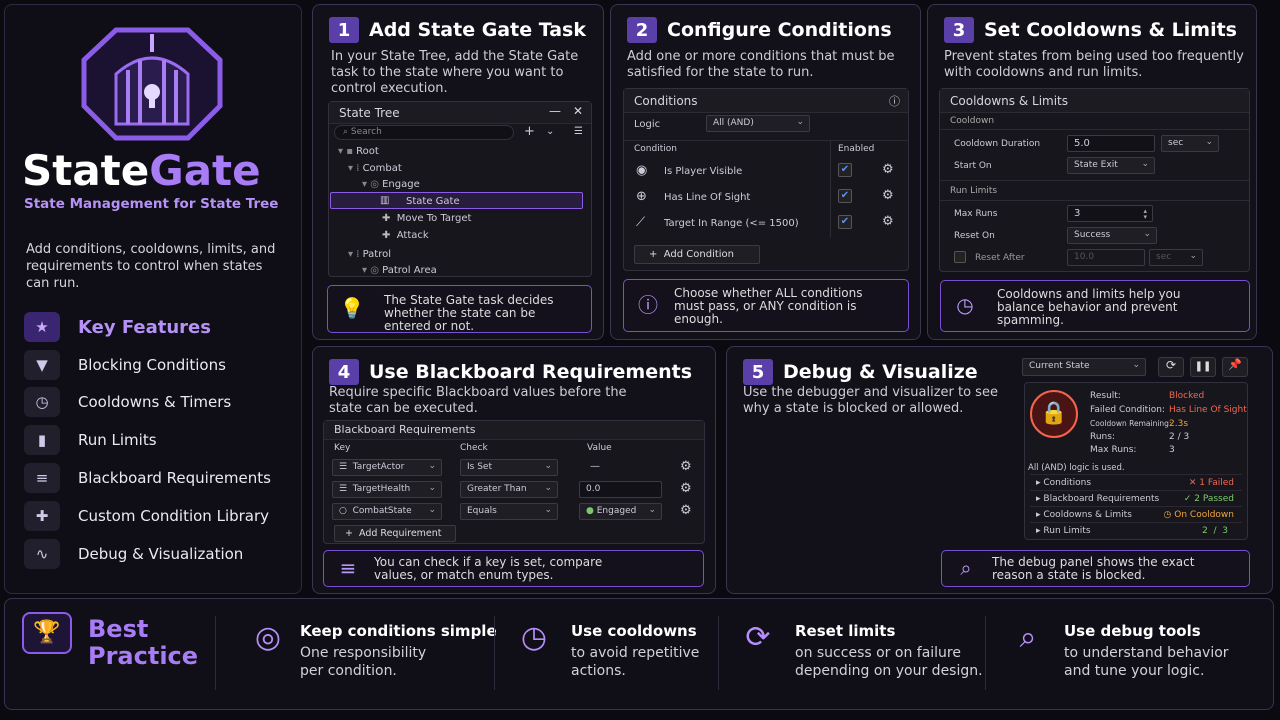  I want to click on pause-button: ❚❚, so click(1203, 367).